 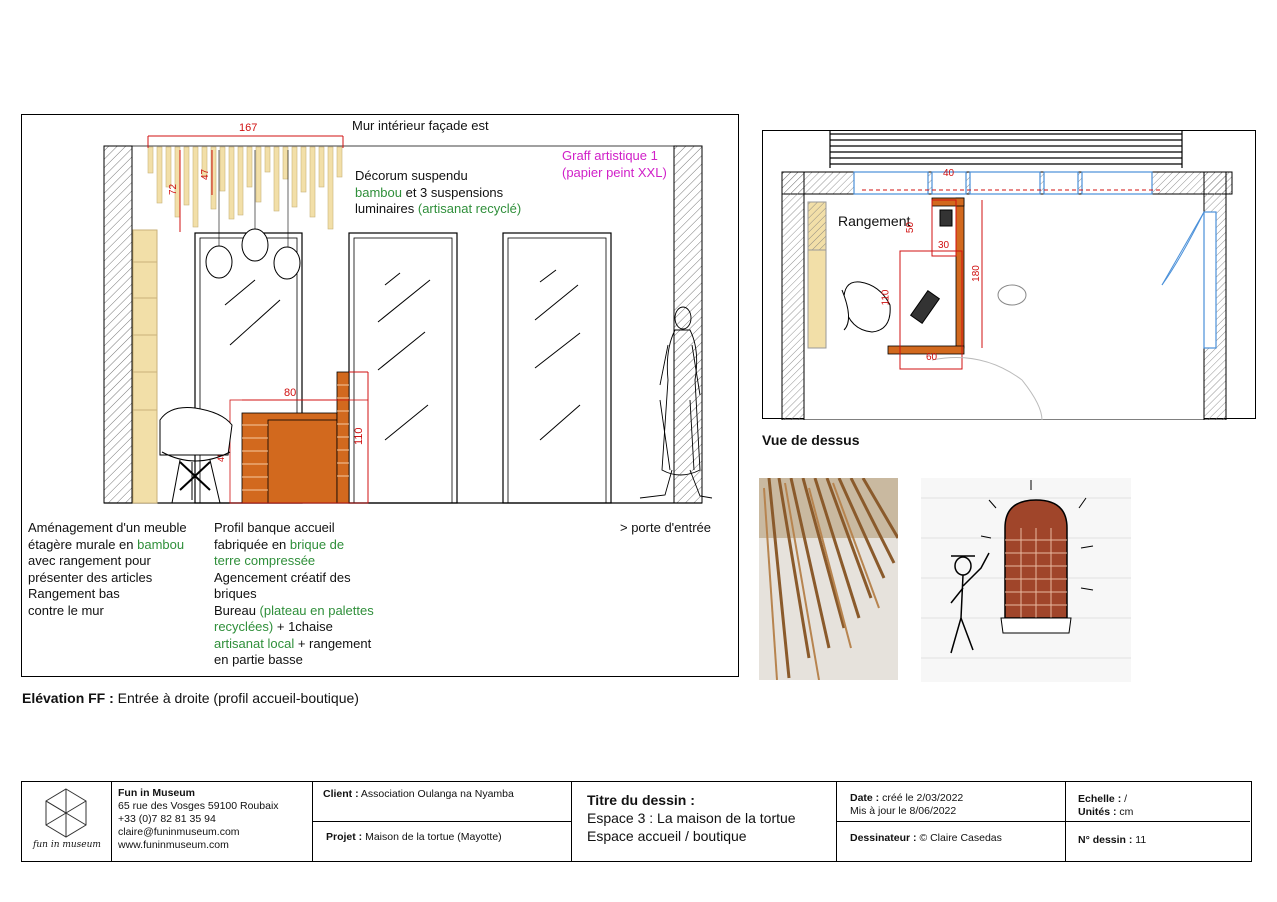 I want to click on note-left-2: étagère murale en bambou, so click(x=118, y=545).